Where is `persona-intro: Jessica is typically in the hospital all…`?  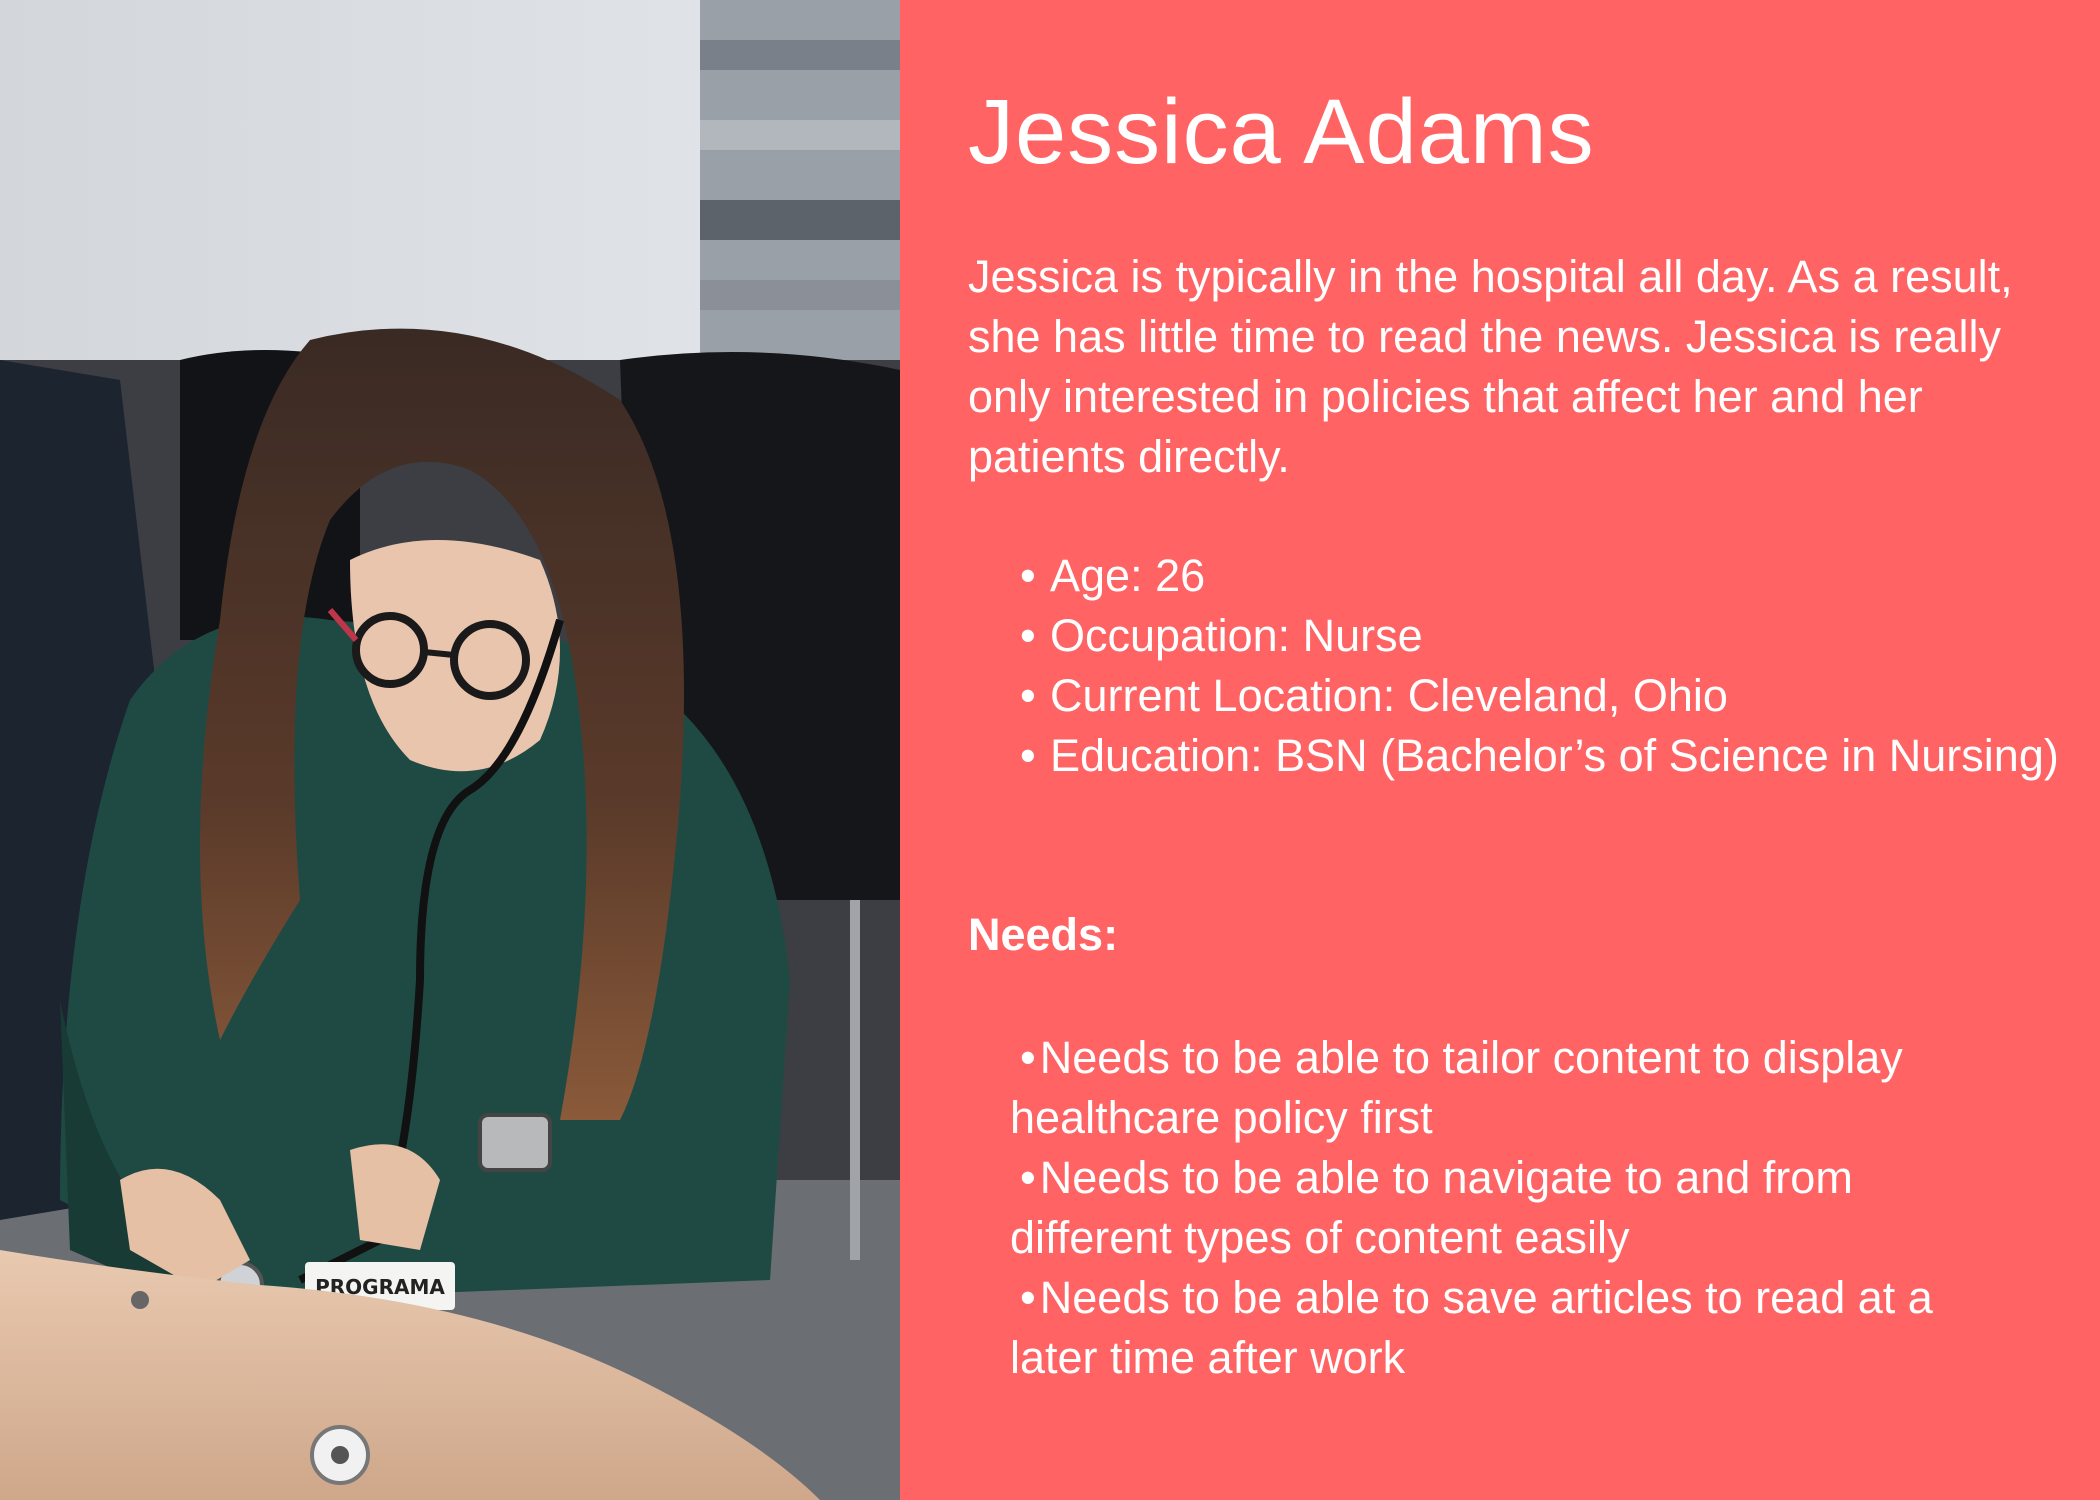
persona-intro: Jessica is typically in the hospital all… is located at coordinates (1490, 366).